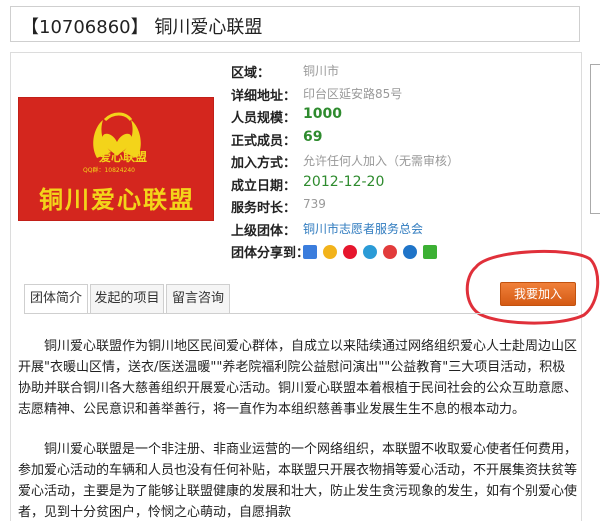  Describe the element at coordinates (295, 24) in the screenshot. I see `page-title-bar: 【10706860】 铜川爱心联盟` at that location.